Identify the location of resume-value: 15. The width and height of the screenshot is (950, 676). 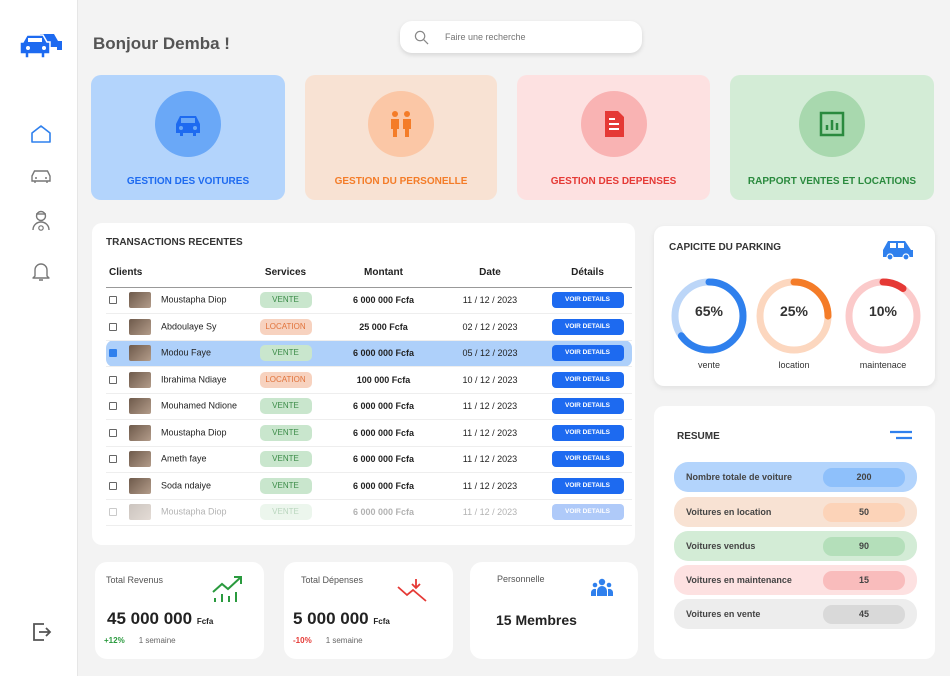
(864, 580).